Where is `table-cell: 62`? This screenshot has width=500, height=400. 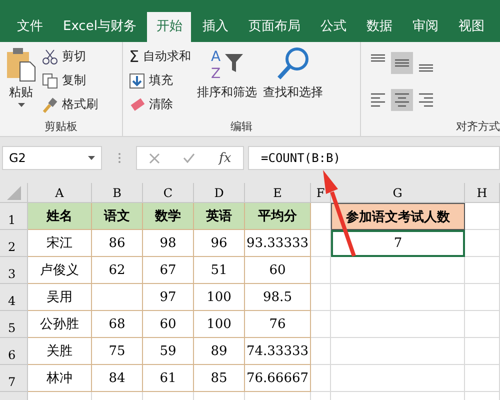
table-cell: 62 is located at coordinates (117, 270).